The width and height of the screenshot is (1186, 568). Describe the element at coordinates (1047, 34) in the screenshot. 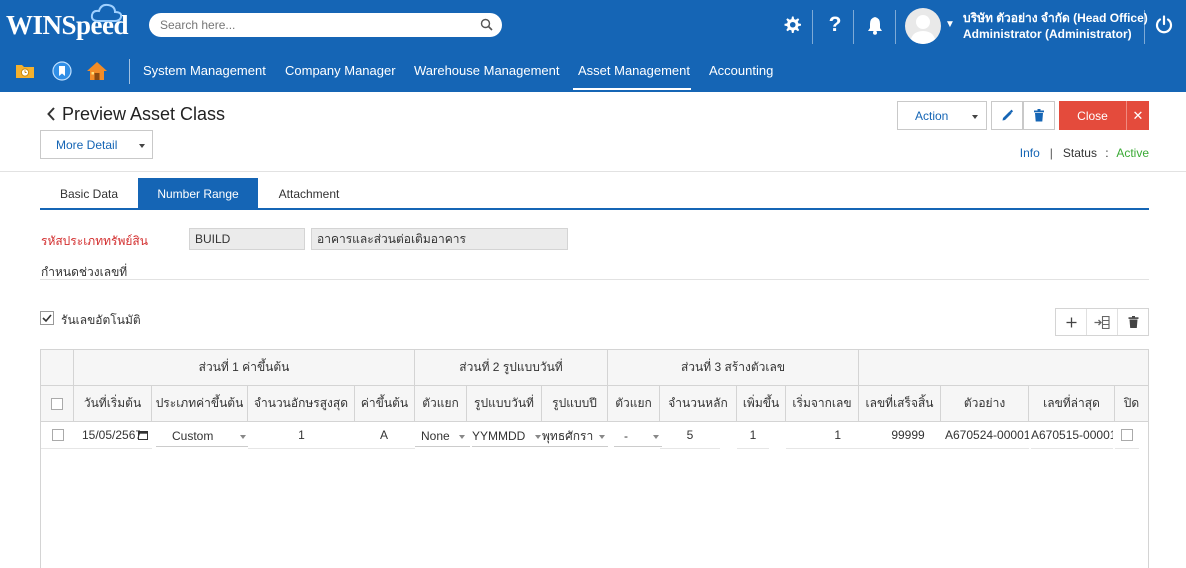

I see `user-role: Administrator (Administrator)` at that location.